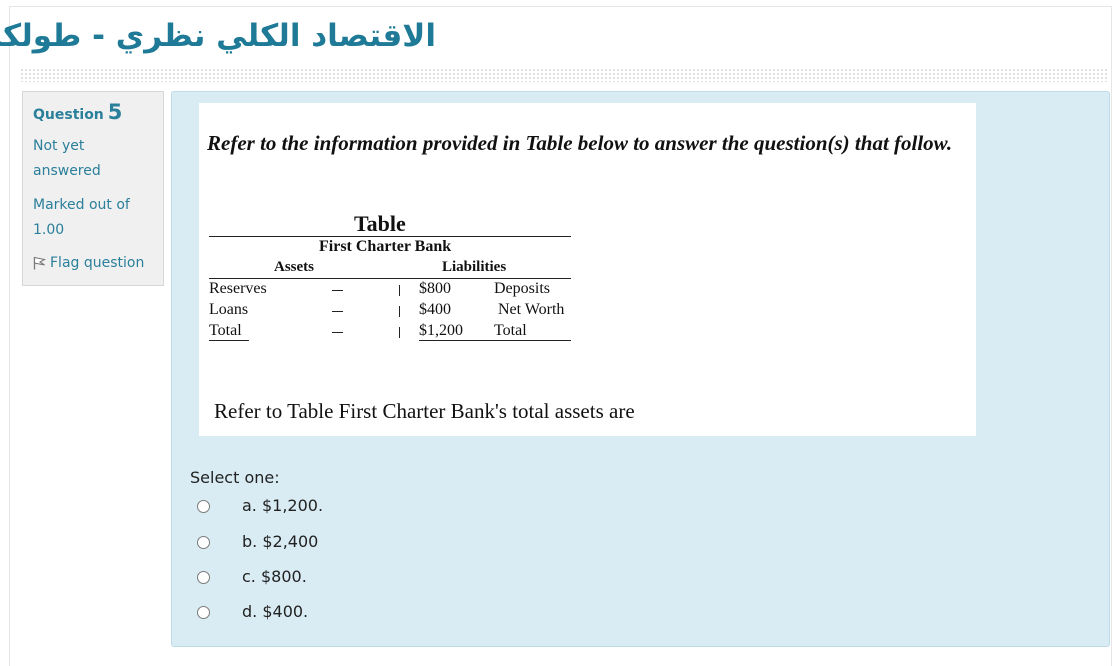  I want to click on table-cell-liability: Net Worth, so click(531, 309).